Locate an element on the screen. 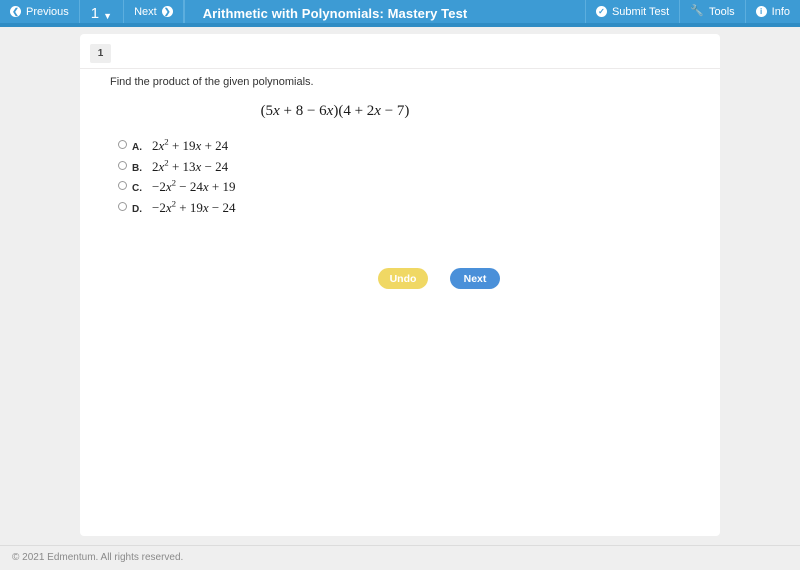  next-button: Next is located at coordinates (475, 278).